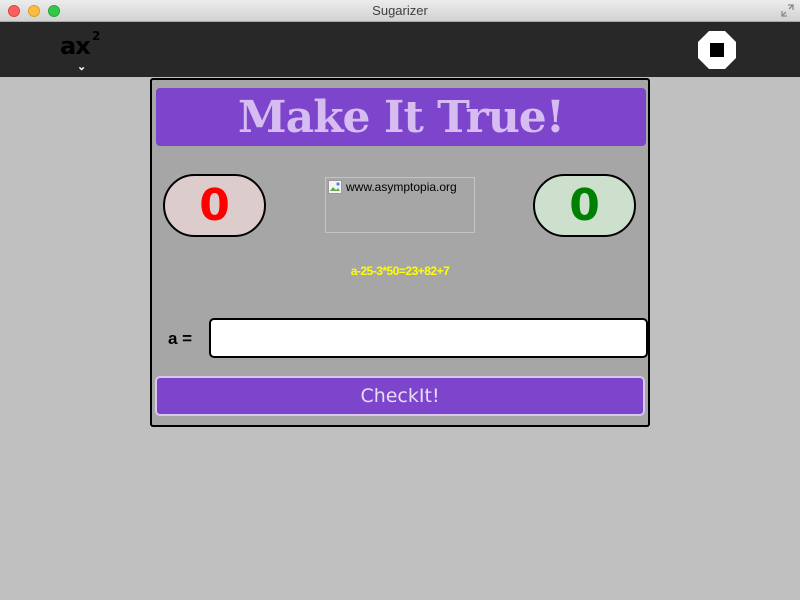  I want to click on window-title: Sugarizer, so click(400, 10).